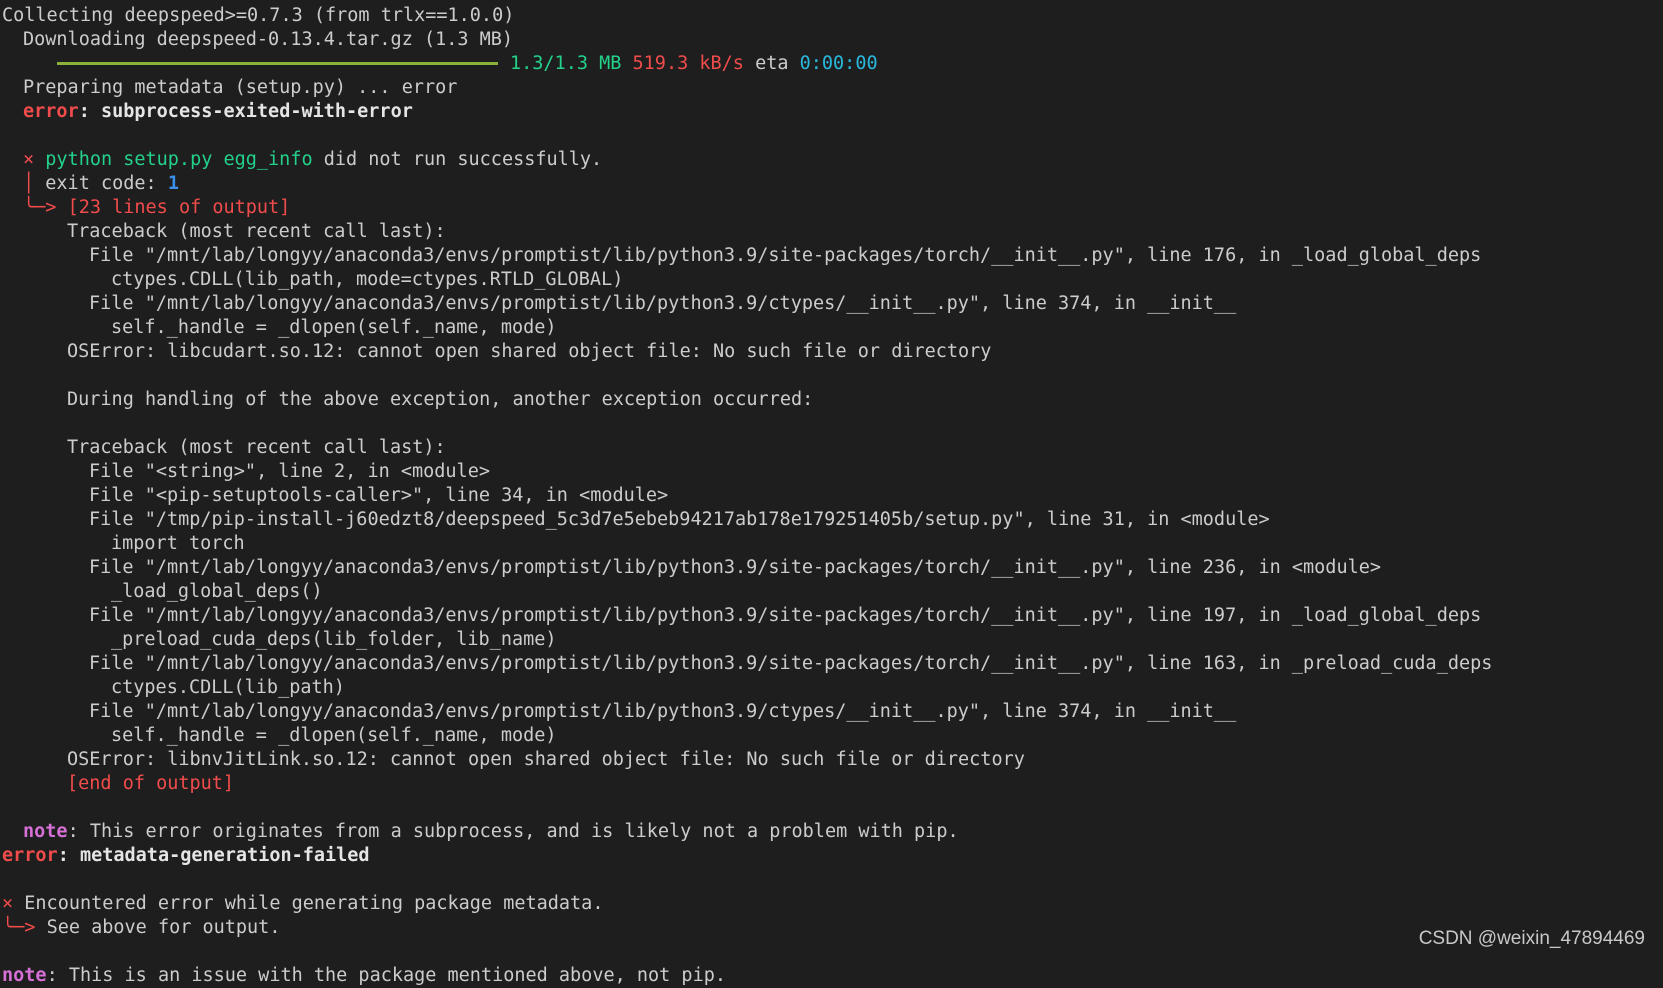 This screenshot has height=988, width=1663. I want to click on progress-size: 1.3/1.3 MB, so click(566, 63).